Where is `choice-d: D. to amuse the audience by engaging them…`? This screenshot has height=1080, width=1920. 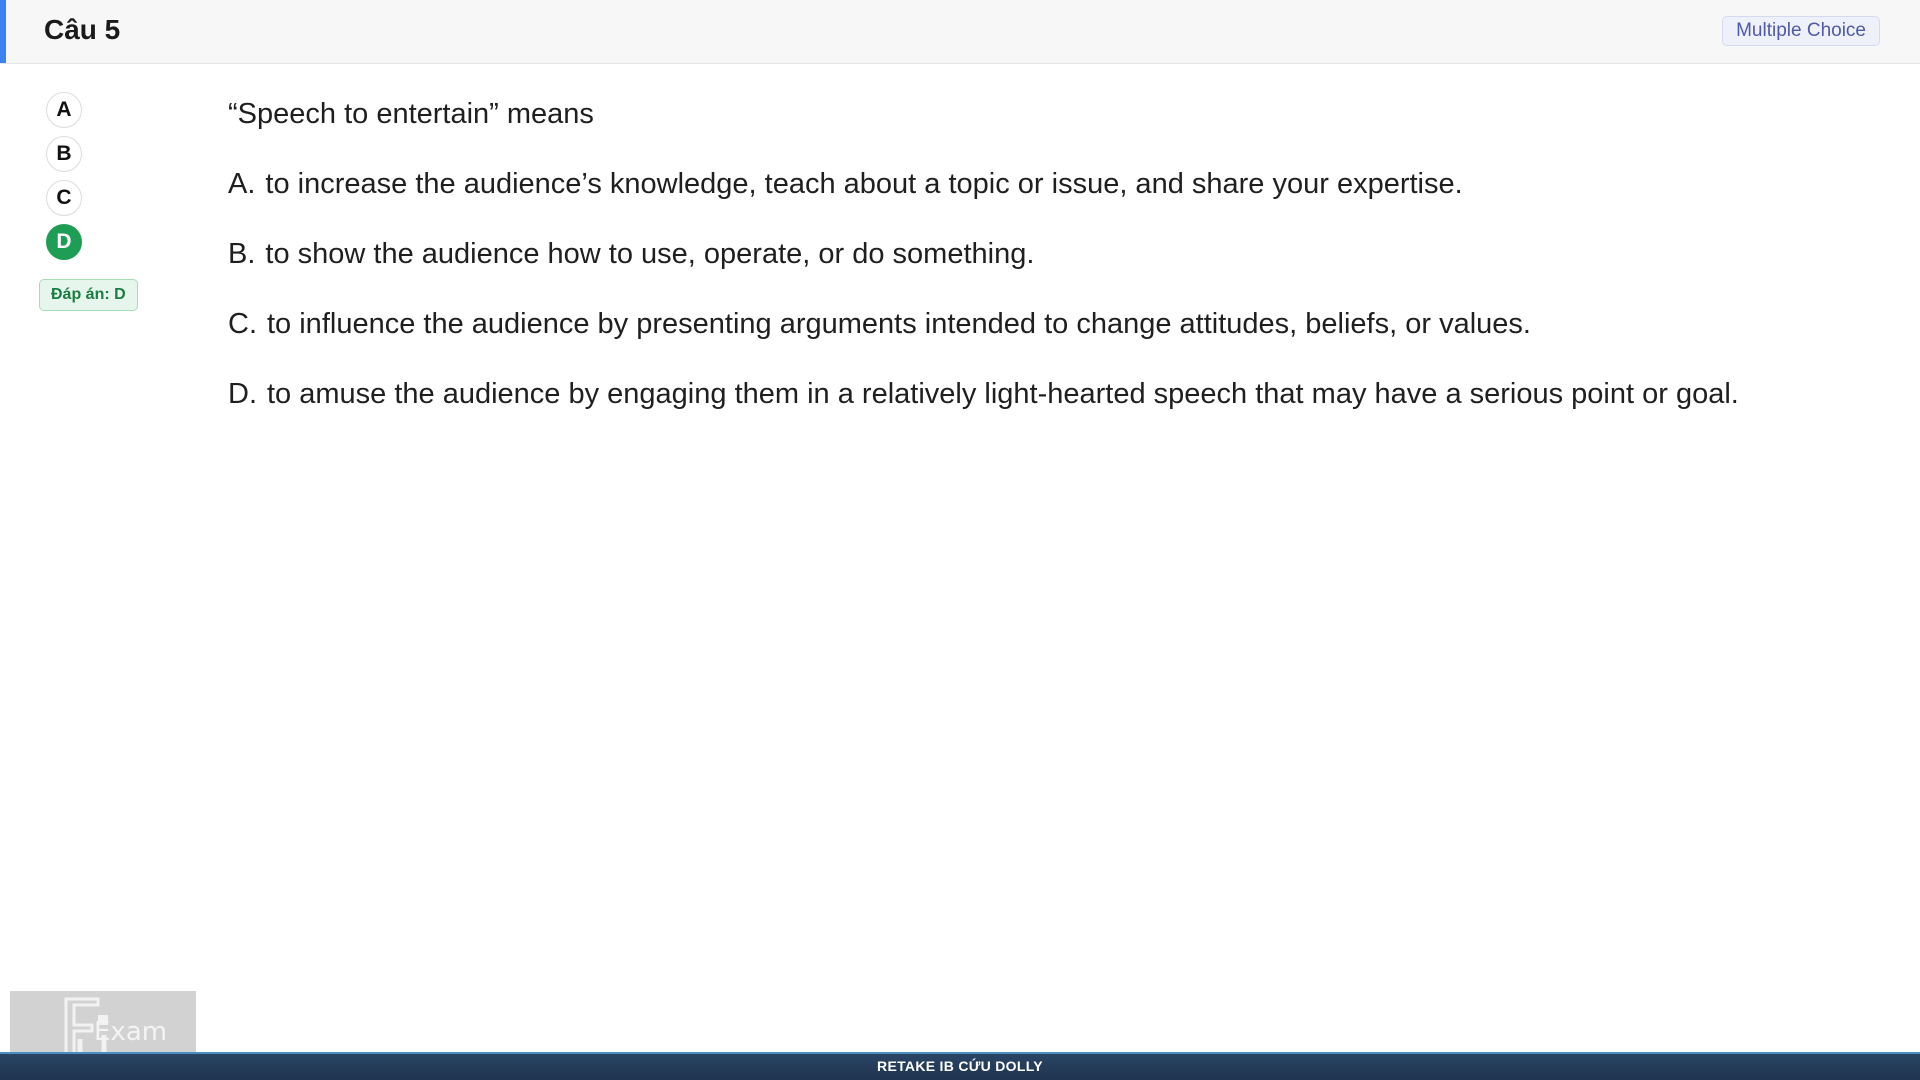 choice-d: D. to amuse the audience by engaging them… is located at coordinates (1008, 394).